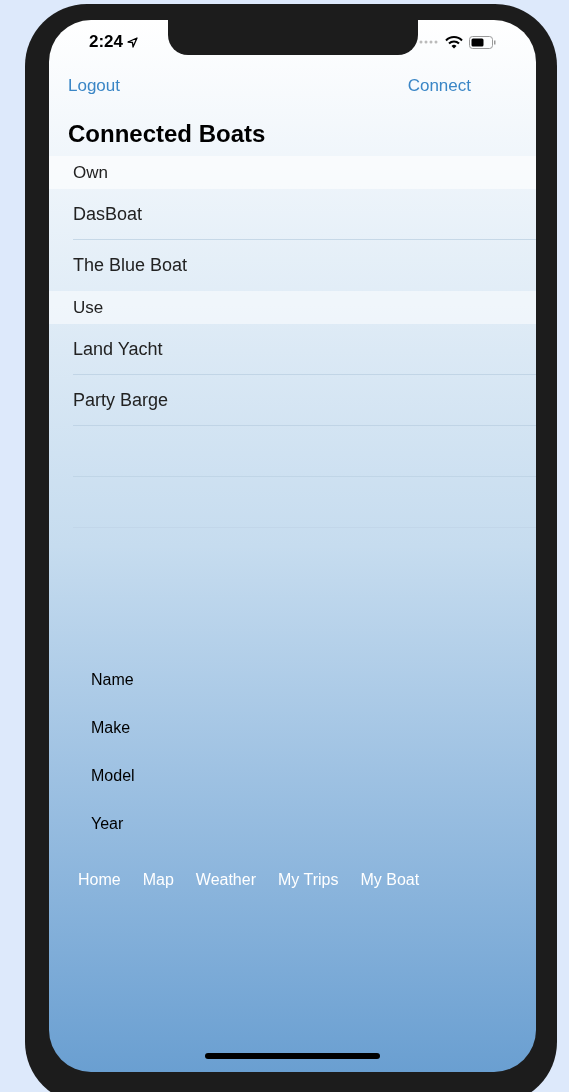 This screenshot has width=569, height=1092. What do you see at coordinates (158, 880) in the screenshot?
I see `tab-bar-item: Map` at bounding box center [158, 880].